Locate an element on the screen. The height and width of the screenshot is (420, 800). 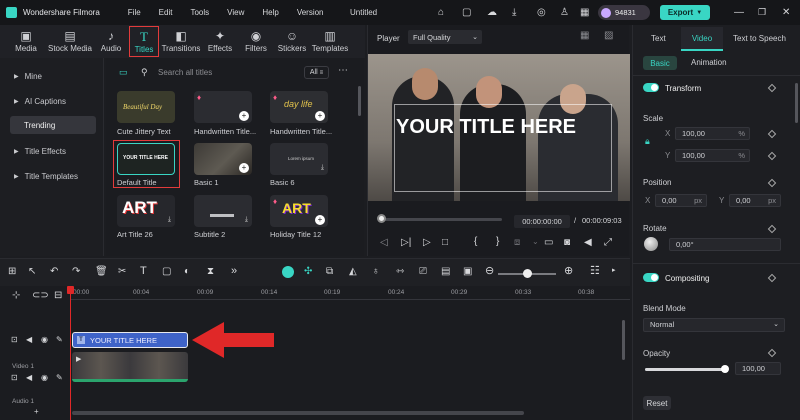
opacity-slider-handle is located at coordinates (725, 369).